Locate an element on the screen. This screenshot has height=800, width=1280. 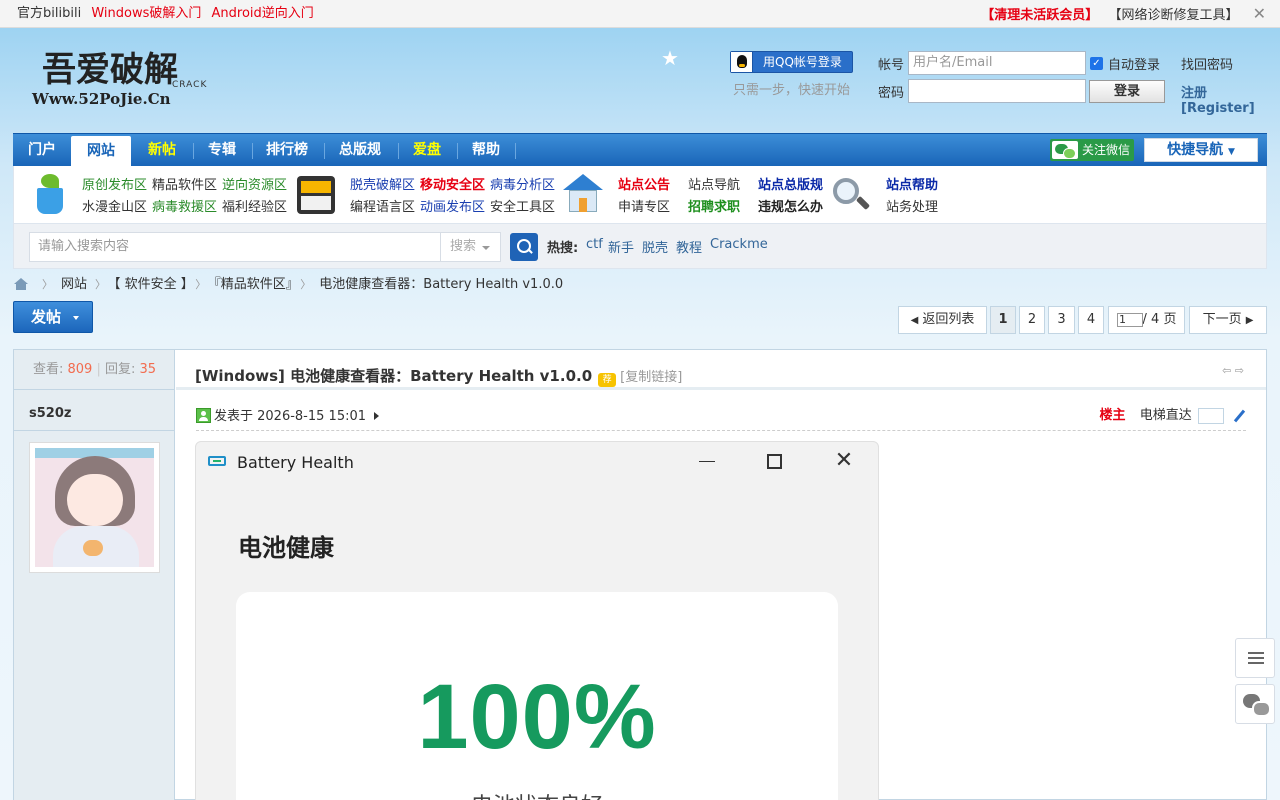
main-nav: 门户 网站 新帖 专辑 排行榜 总版规 爱盘 帮助 关注微信 快捷导航 ▼ is located at coordinates (640, 150).